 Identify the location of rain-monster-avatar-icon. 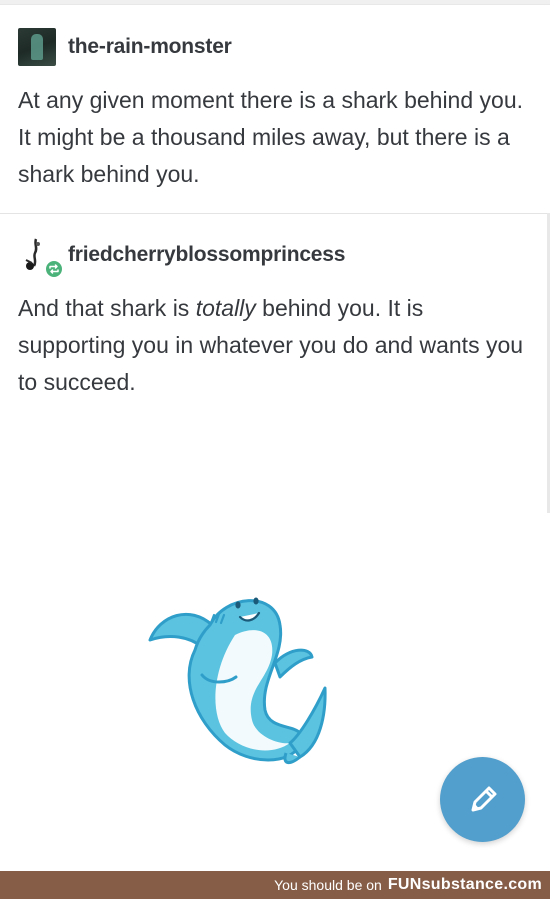
(37, 47).